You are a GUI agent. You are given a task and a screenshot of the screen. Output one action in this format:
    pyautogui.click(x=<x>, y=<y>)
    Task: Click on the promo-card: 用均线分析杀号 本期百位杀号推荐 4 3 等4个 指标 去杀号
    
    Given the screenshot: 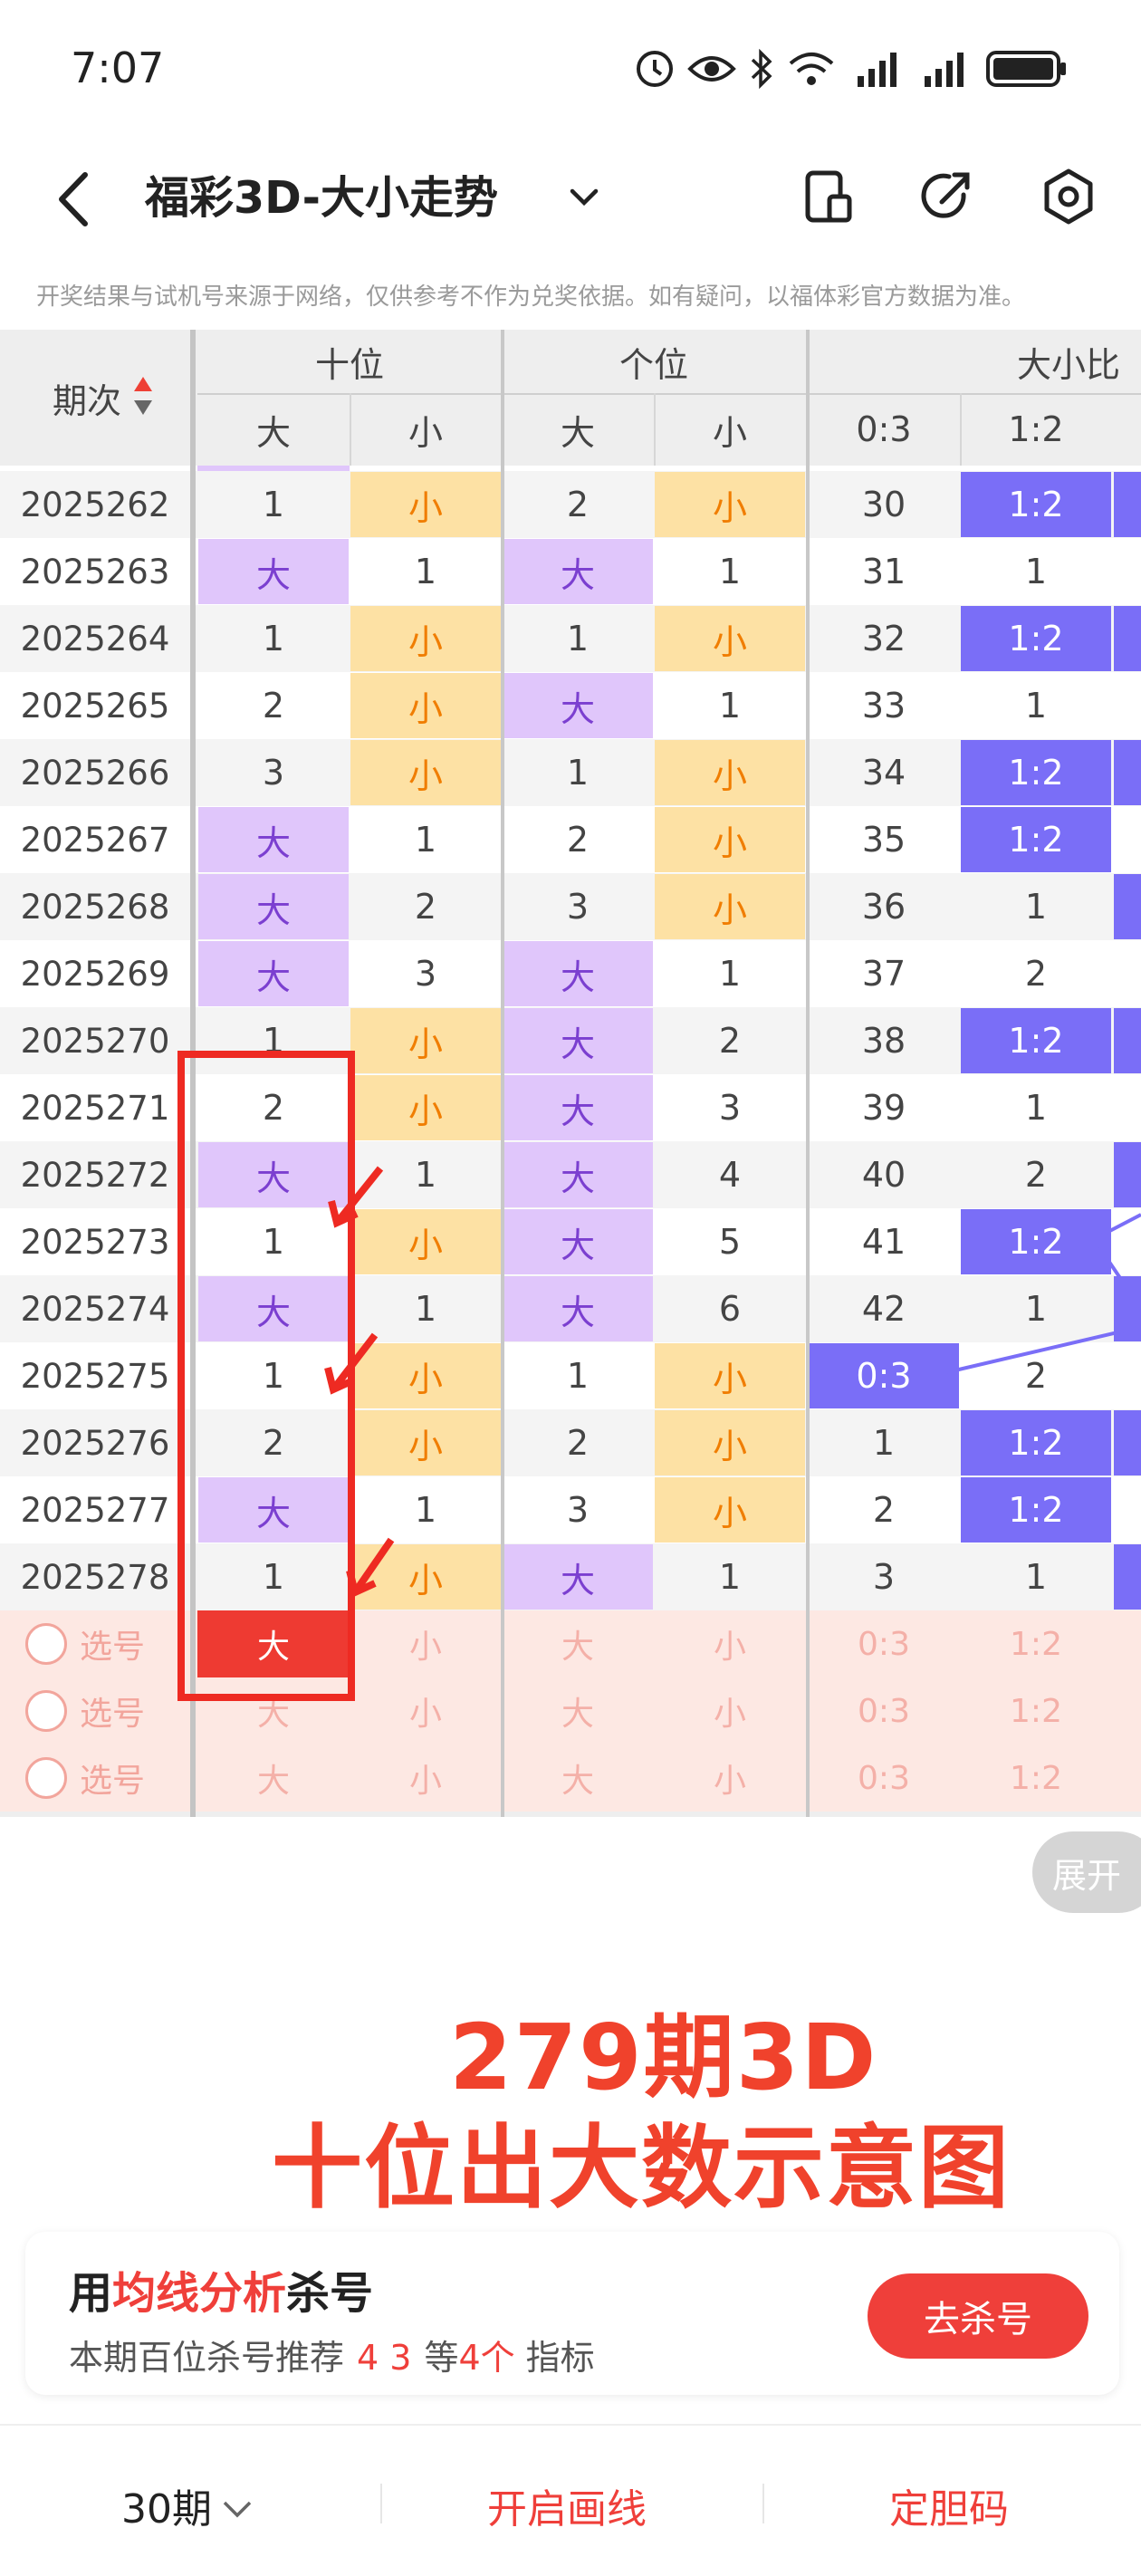 What is the action you would take?
    pyautogui.click(x=572, y=2313)
    